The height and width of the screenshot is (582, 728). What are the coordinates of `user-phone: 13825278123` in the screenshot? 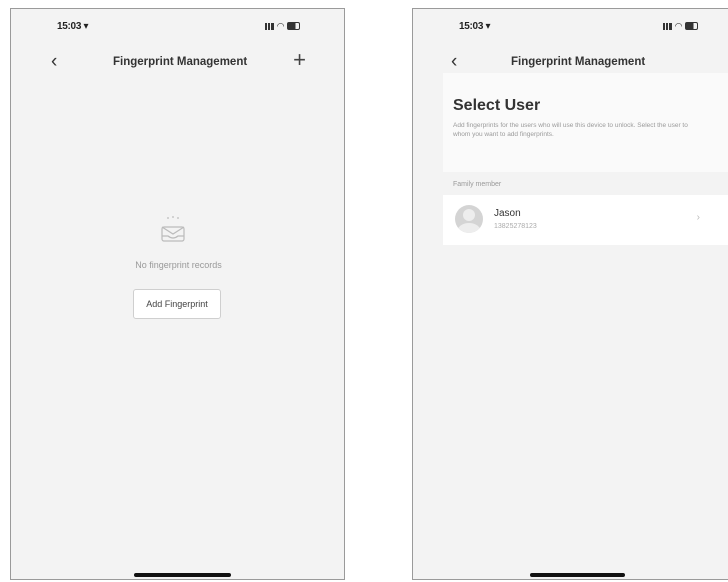 It's located at (515, 226).